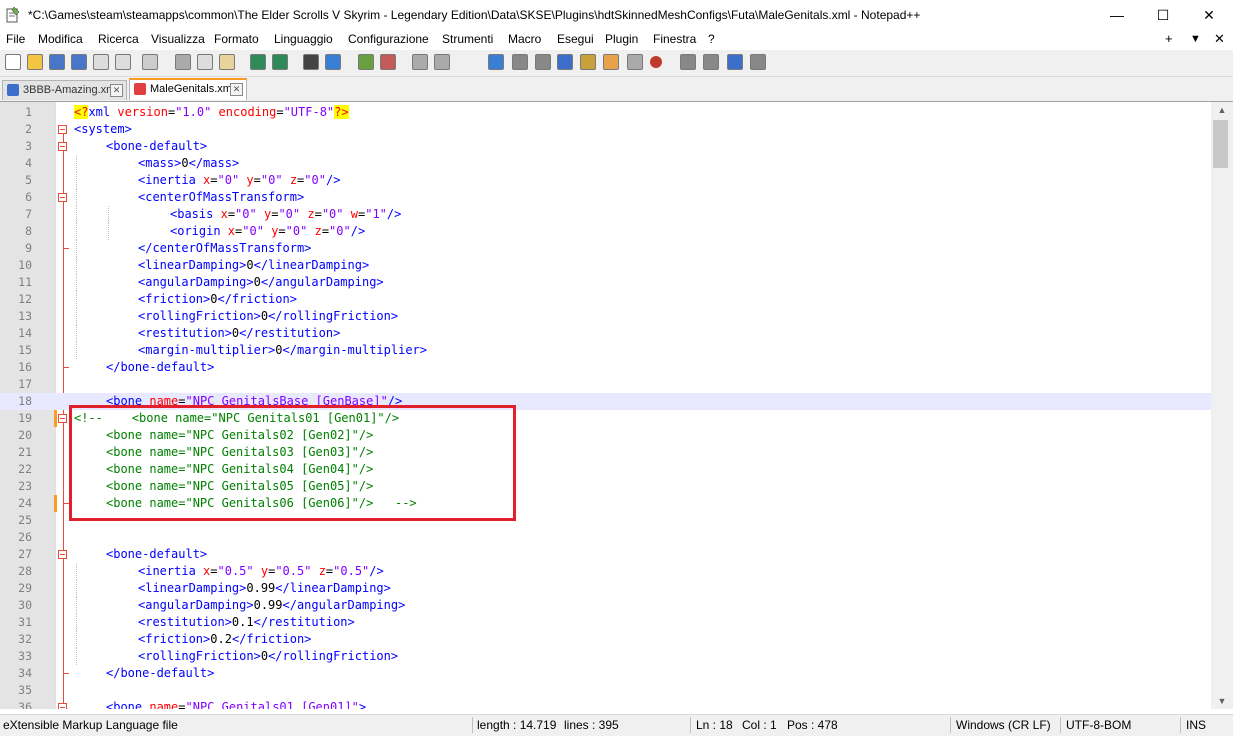 This screenshot has height=736, width=1233. What do you see at coordinates (1196, 725) in the screenshot?
I see `status-insert-mode: INS` at bounding box center [1196, 725].